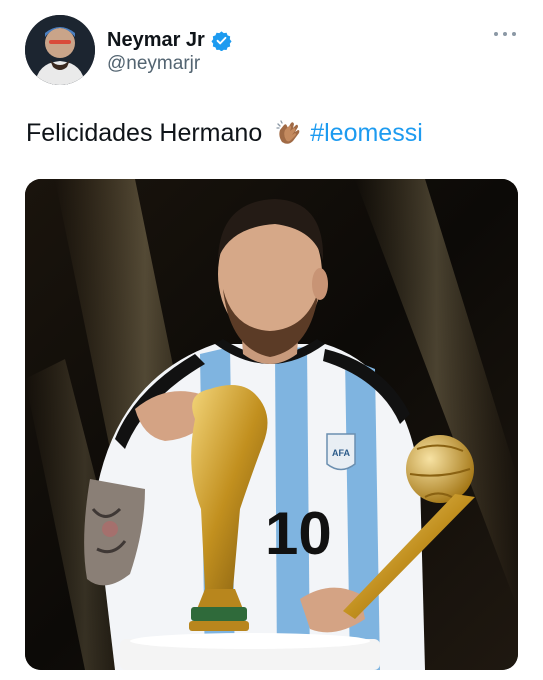 Image resolution: width=543 pixels, height=680 pixels. Describe the element at coordinates (366, 133) in the screenshot. I see `hashtag-link: #leomessi` at that location.